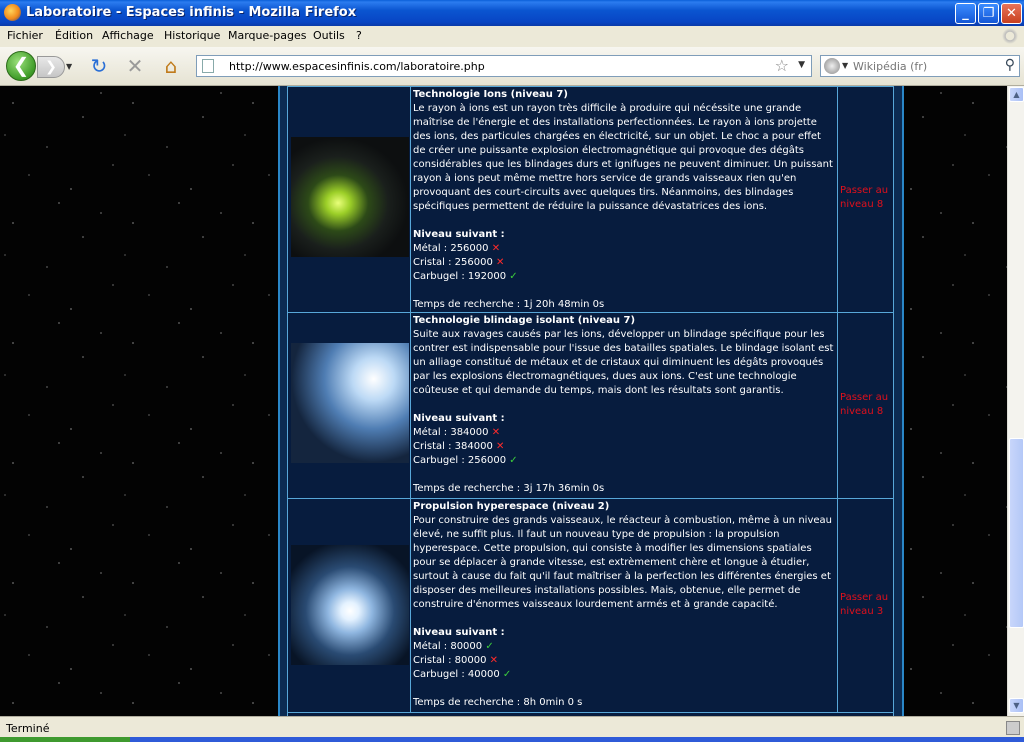 This screenshot has height=742, width=1024. Describe the element at coordinates (267, 35) in the screenshot. I see `menu-marque-pages: Marque-pages` at that location.